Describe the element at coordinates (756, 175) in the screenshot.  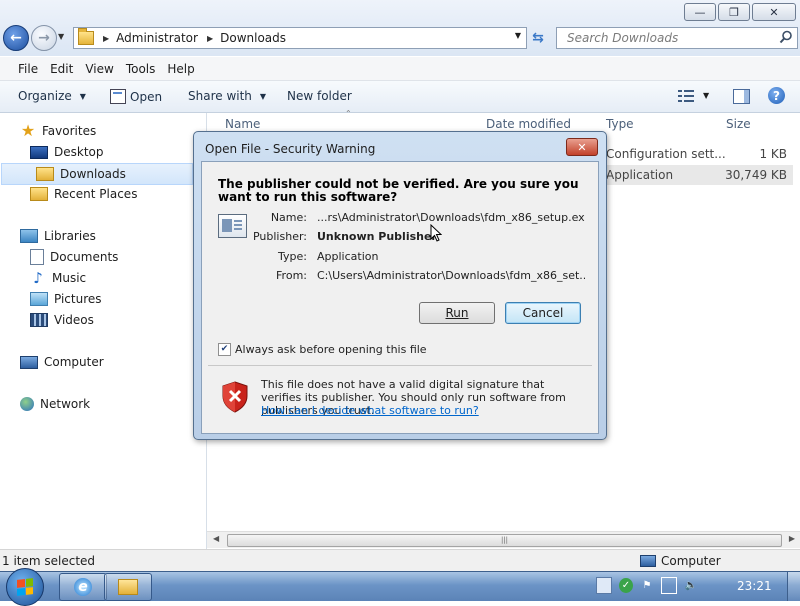
I see `file-size: 30,749 KB` at that location.